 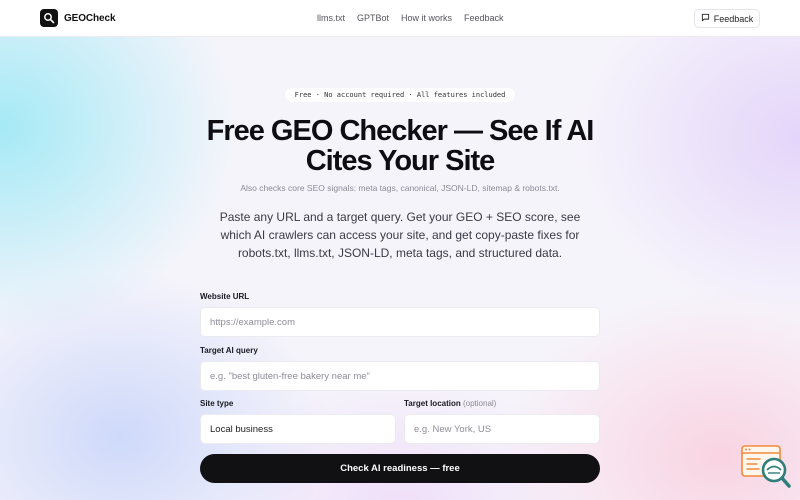 I want to click on feedback-button: Feedback, so click(x=727, y=18).